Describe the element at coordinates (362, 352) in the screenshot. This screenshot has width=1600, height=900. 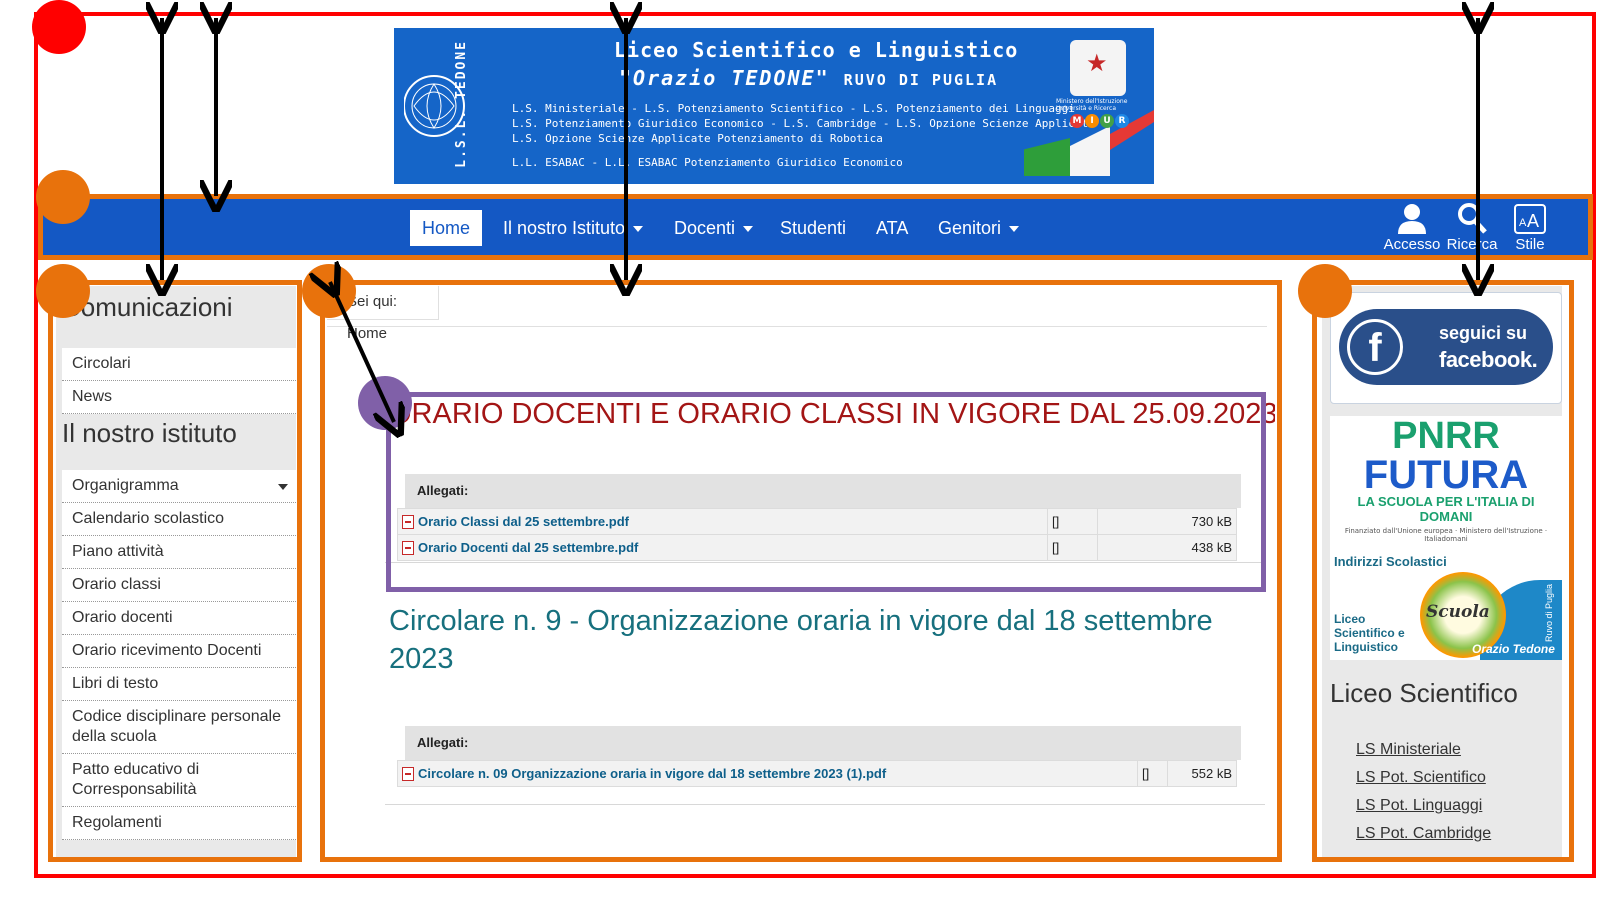
I see `spacing-arrow` at that location.